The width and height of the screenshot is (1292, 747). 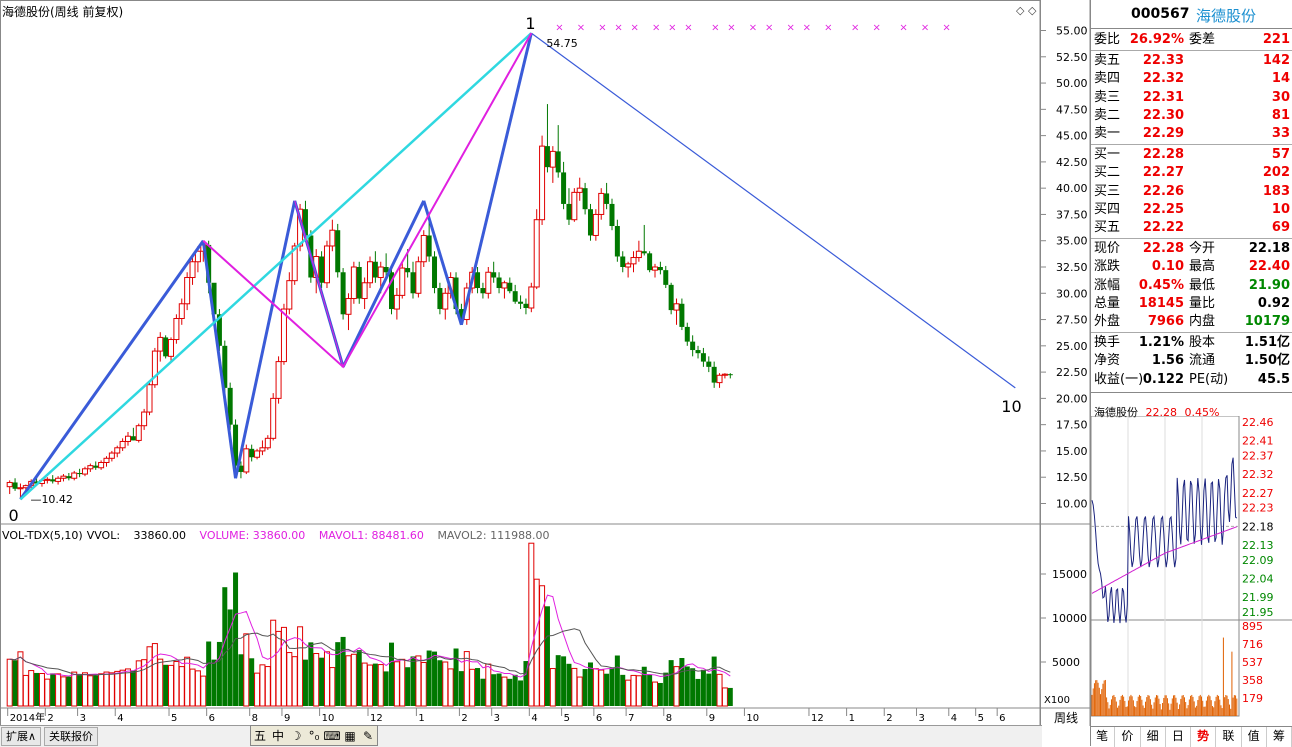 I want to click on stat-label: 总量, so click(x=1107, y=303).